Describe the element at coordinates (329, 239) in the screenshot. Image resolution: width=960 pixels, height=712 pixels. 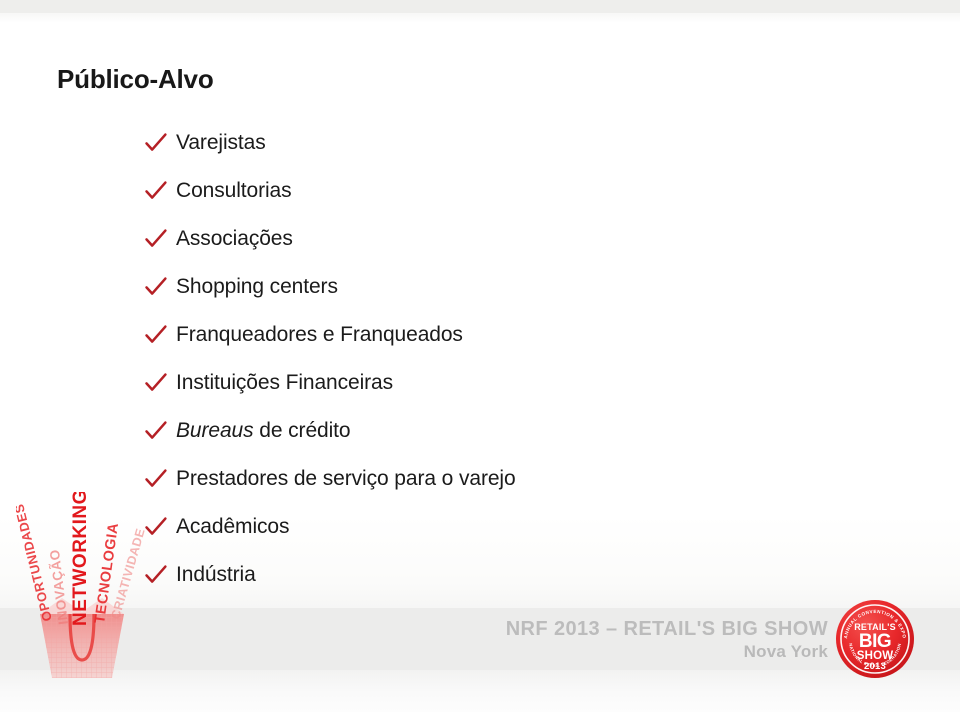
I see `list-item: Associações` at that location.